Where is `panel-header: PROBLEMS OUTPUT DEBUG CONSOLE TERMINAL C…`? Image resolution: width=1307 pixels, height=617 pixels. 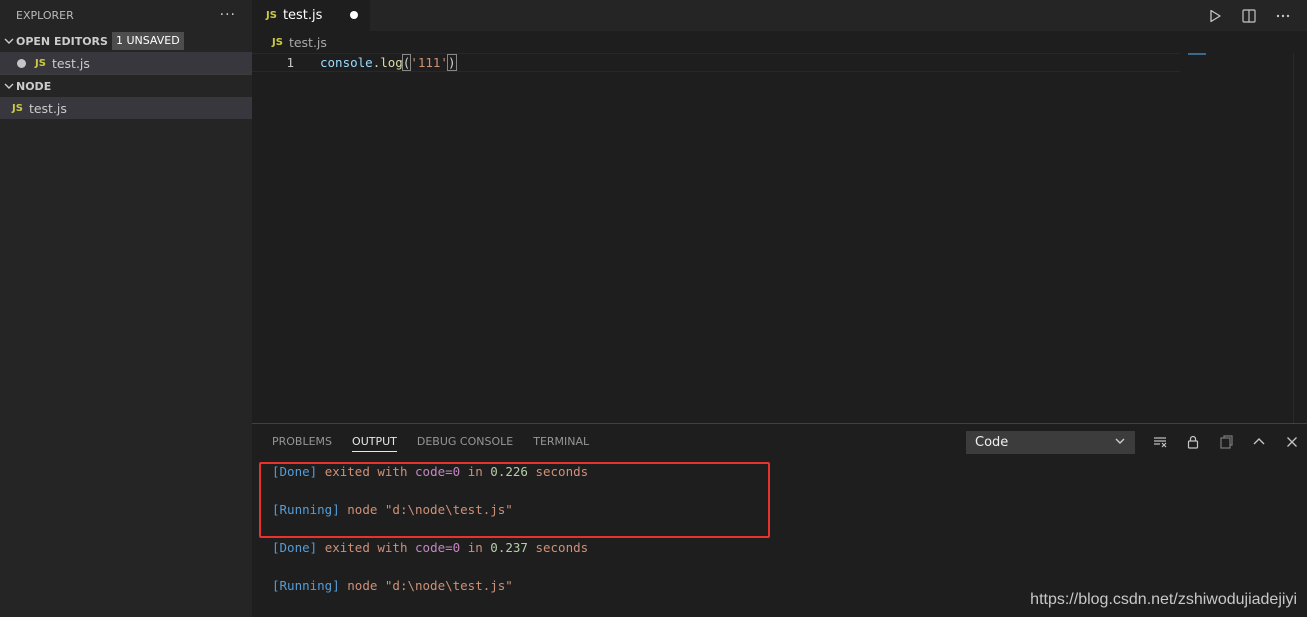 panel-header: PROBLEMS OUTPUT DEBUG CONSOLE TERMINAL C… is located at coordinates (779, 441).